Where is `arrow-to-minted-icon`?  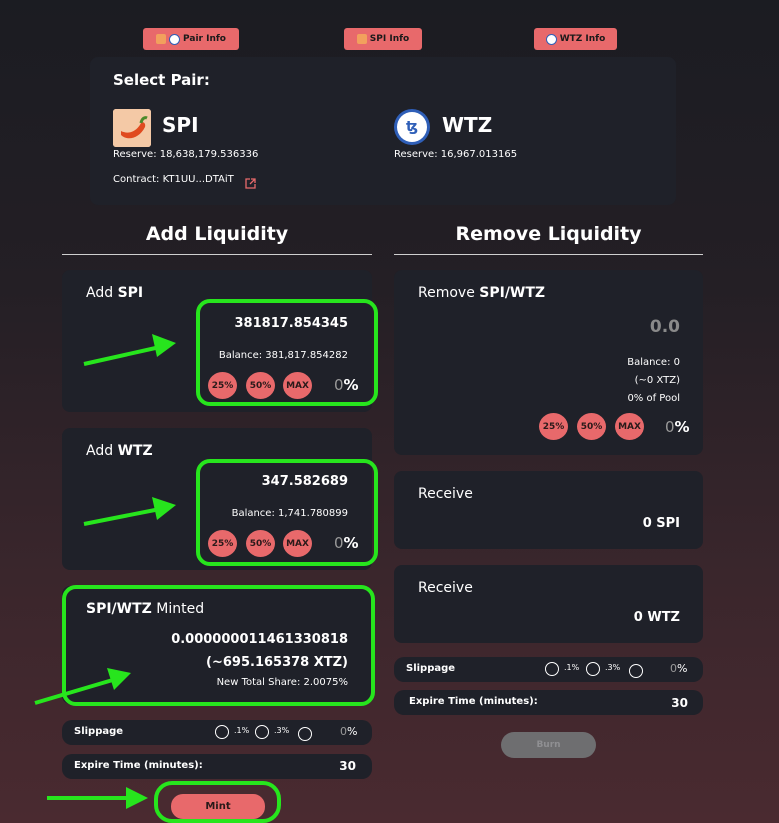
arrow-to-minted-icon is located at coordinates (82, 686).